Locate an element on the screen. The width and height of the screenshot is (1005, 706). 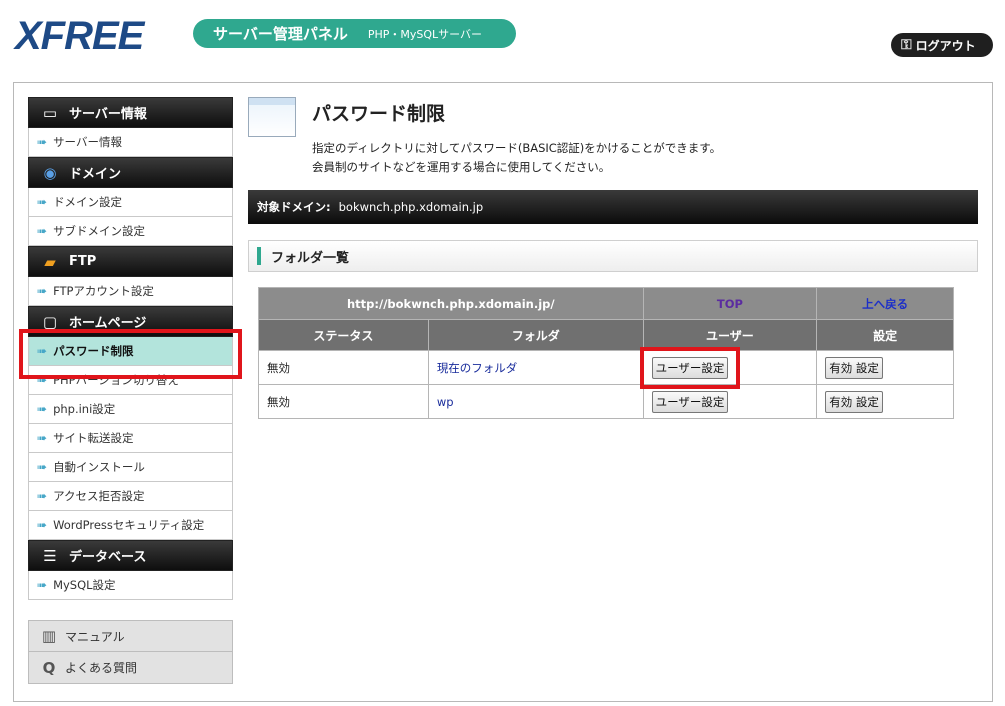
sidebar-item-label: サブドメイン設定 is located at coordinates (99, 231).